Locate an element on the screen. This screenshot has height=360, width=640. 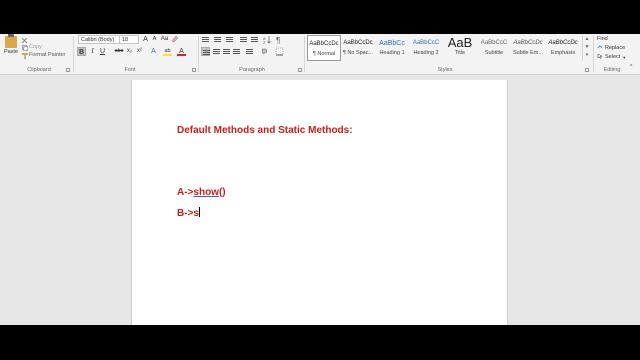
copy-button: Copy is located at coordinates (32, 47).